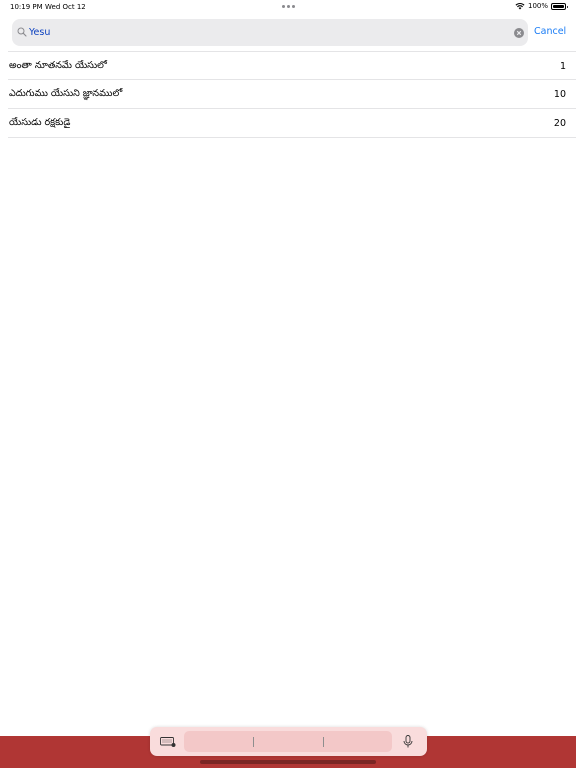  I want to click on status-bar: 10:19 PM Wed Oct 12 100%, so click(288, 7).